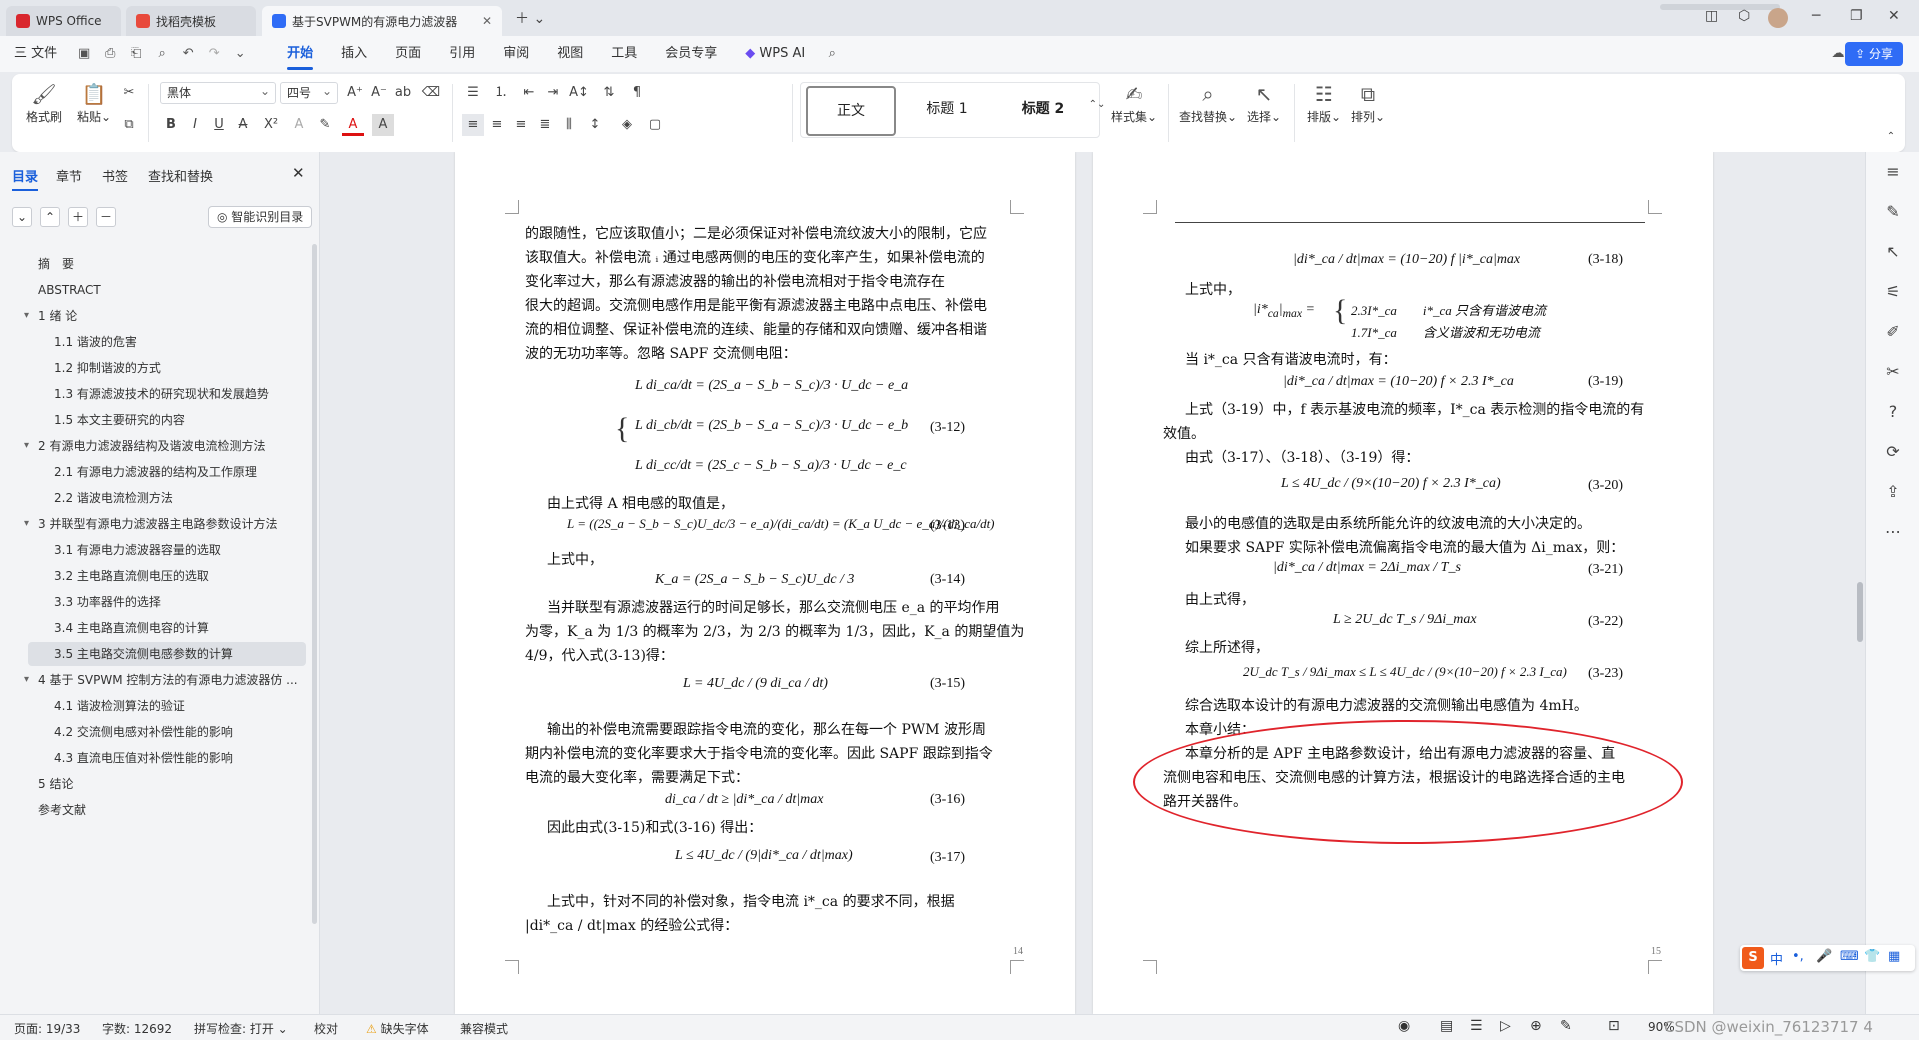 Image resolution: width=1919 pixels, height=1040 pixels. Describe the element at coordinates (136, 54) in the screenshot. I see `print-icon: ⎗` at that location.